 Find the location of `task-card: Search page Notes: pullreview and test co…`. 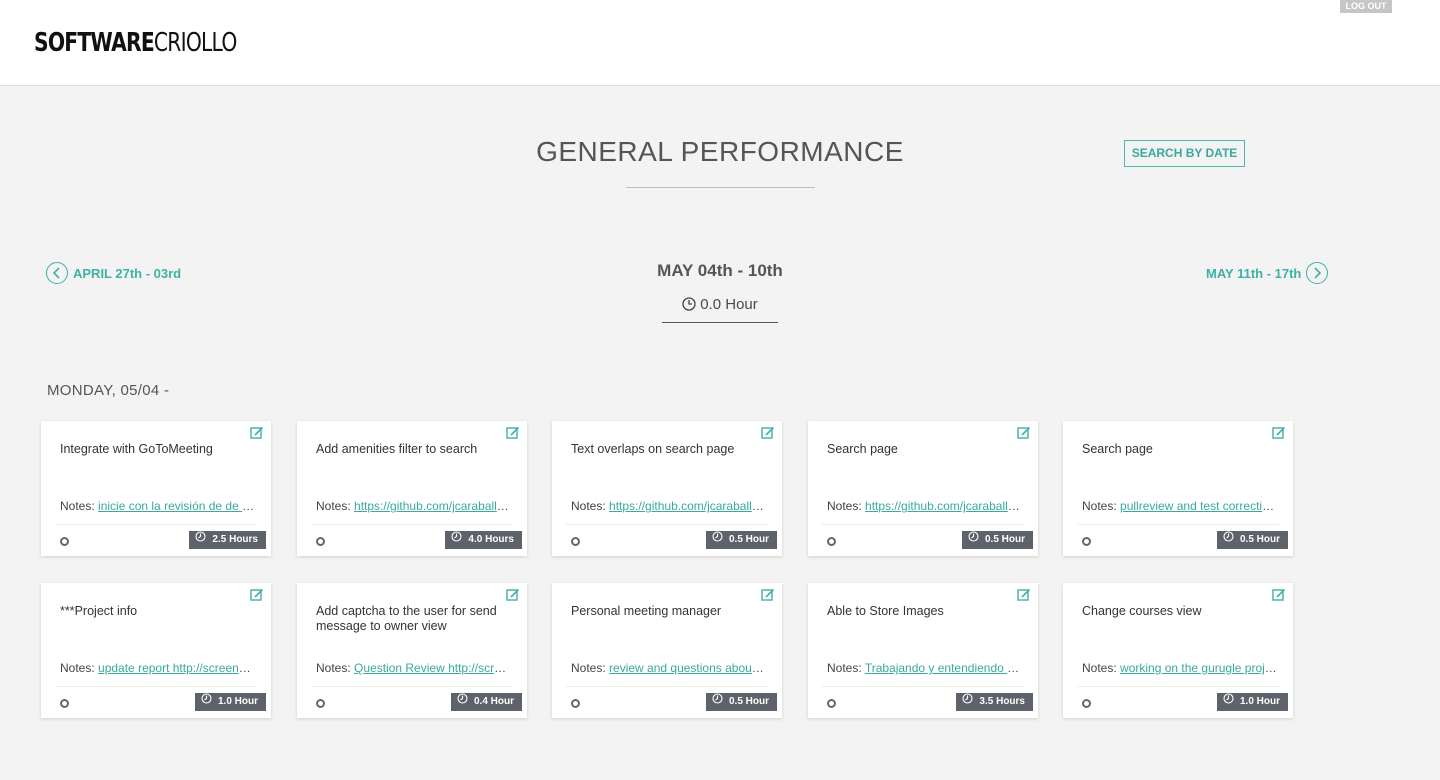

task-card: Search page Notes: pullreview and test co… is located at coordinates (1178, 488).